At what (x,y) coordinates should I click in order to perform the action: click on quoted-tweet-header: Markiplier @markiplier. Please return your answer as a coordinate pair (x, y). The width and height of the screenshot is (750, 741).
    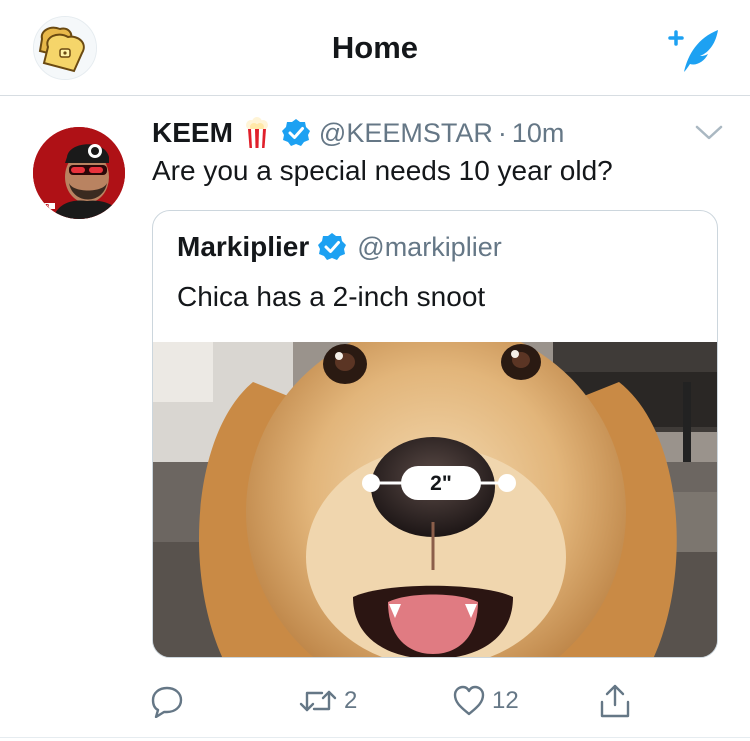
    Looking at the image, I should click on (339, 247).